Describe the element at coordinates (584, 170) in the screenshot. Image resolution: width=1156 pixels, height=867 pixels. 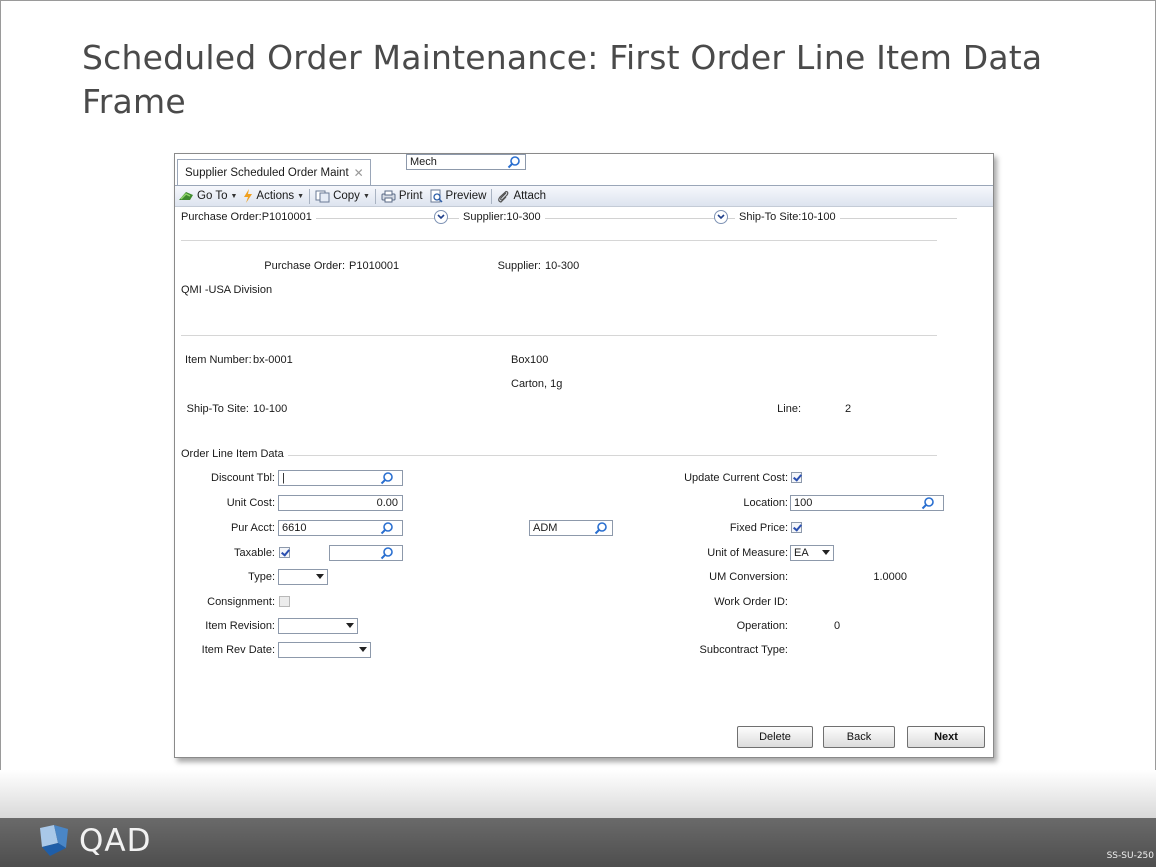
I see `tab-bar: Supplier Scheduled Order Maint ✕` at that location.